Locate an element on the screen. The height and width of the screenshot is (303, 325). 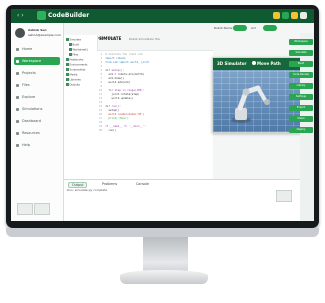
file-tree-label: Outputs is located at coordinates (74, 85).